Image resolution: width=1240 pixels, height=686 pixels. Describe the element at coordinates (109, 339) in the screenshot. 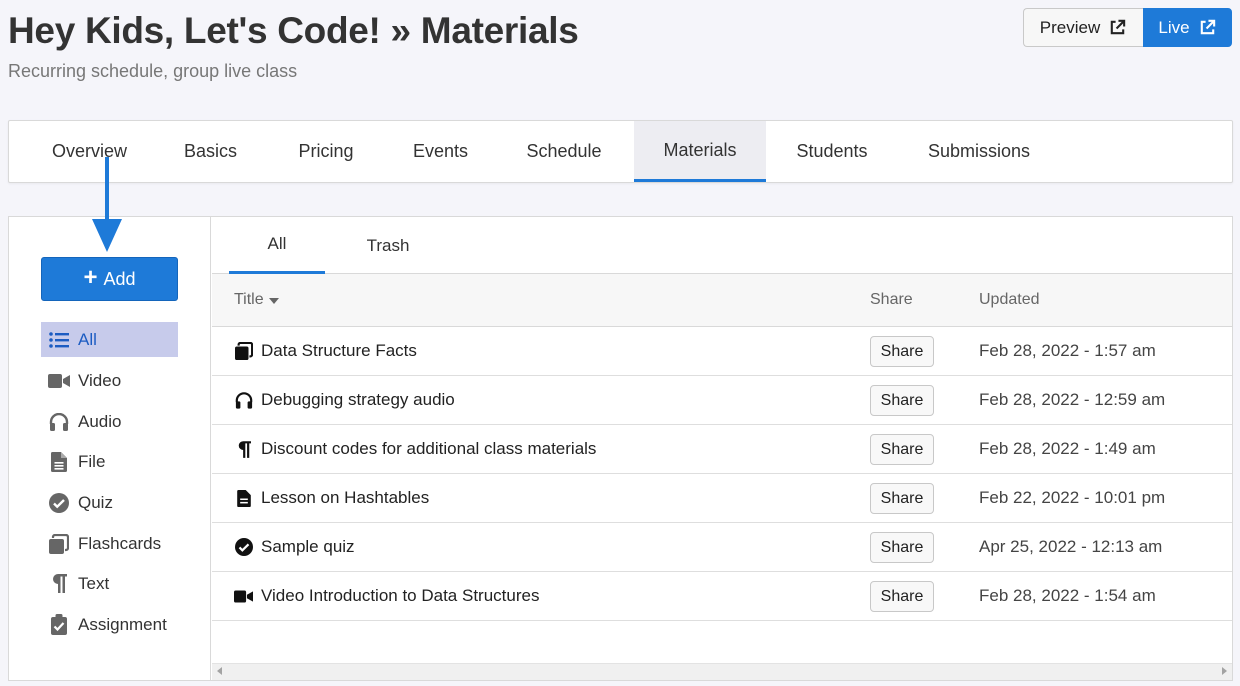

I see `sidebar-item-all: All` at that location.